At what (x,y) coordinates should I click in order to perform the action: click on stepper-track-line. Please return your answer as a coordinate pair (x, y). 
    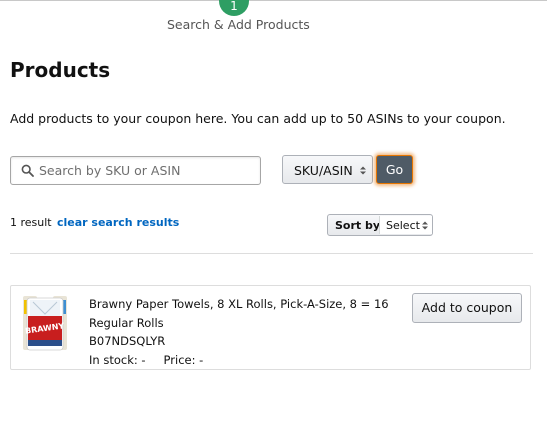
    Looking at the image, I should click on (273, 0).